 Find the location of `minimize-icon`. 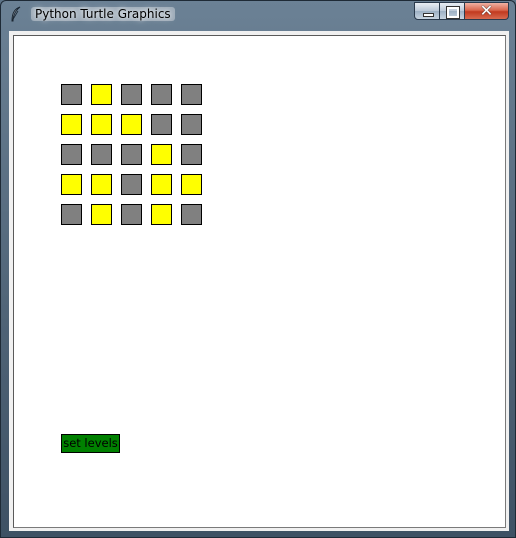

minimize-icon is located at coordinates (428, 15).